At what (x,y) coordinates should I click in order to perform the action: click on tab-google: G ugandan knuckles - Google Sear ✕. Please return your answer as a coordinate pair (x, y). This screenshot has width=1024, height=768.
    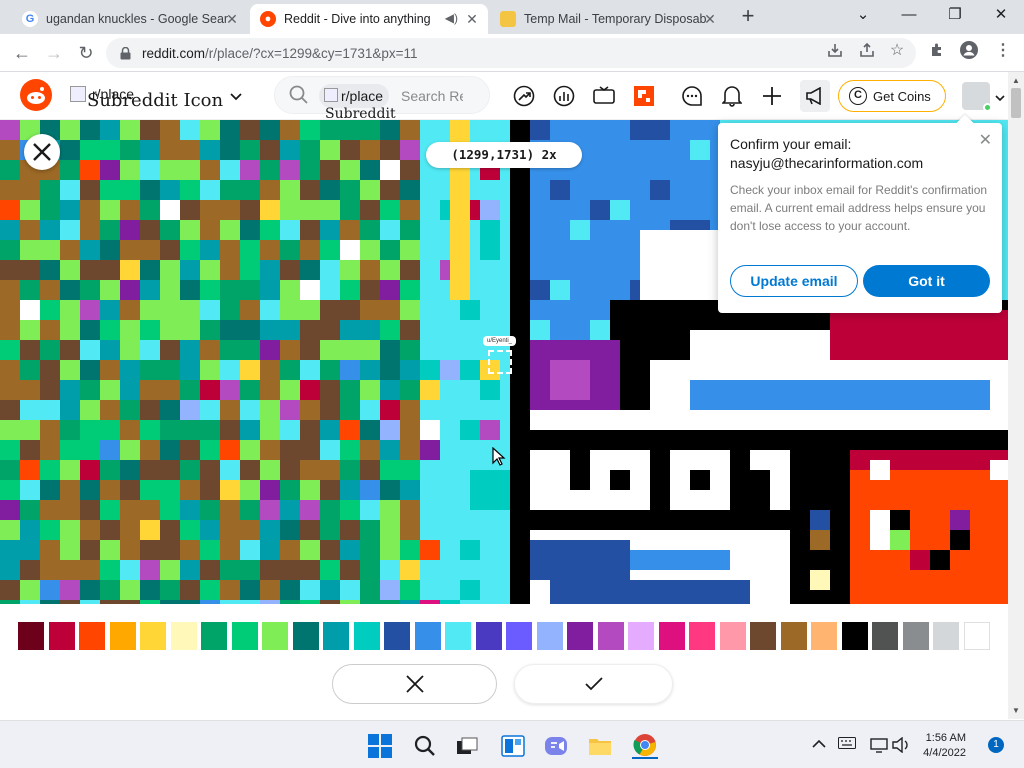
    Looking at the image, I should click on (130, 19).